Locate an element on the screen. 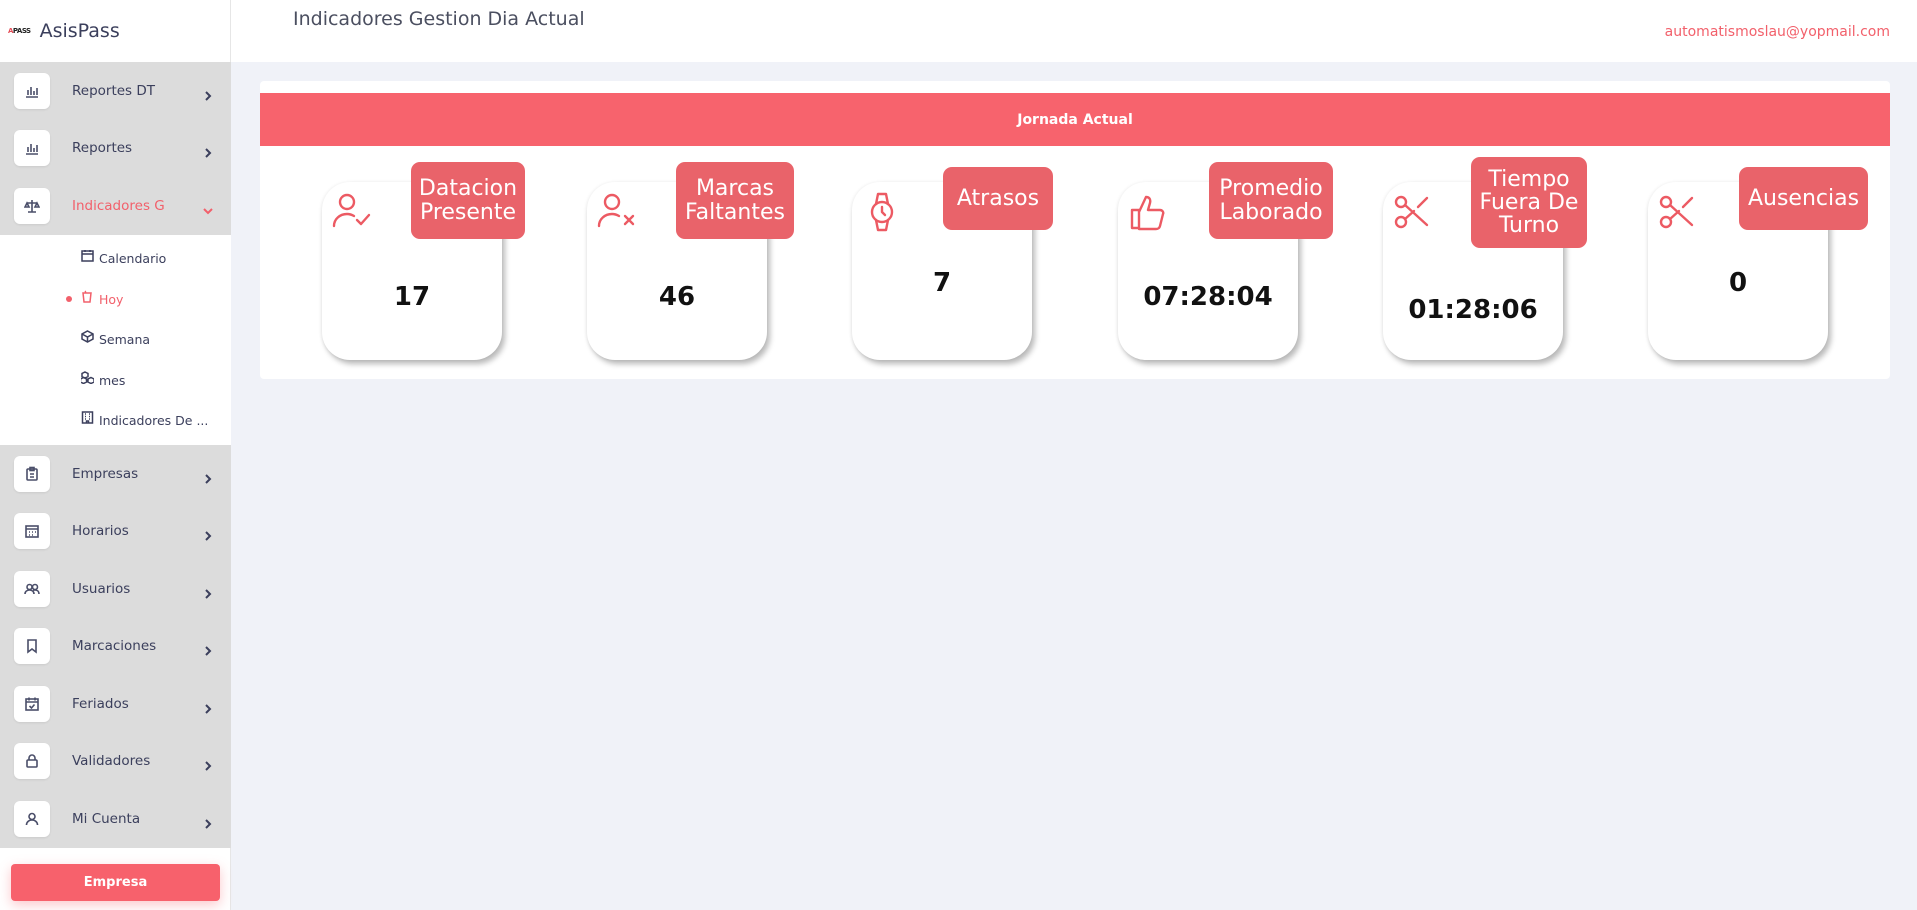 This screenshot has width=1917, height=910. sidebar-item-label: Reportes DT is located at coordinates (114, 90).